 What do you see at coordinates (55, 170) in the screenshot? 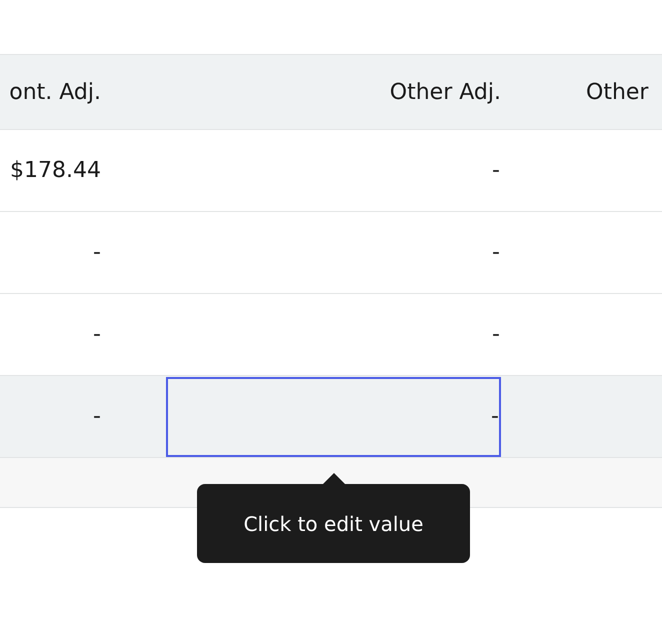
I see `table-cell: $178.44` at bounding box center [55, 170].